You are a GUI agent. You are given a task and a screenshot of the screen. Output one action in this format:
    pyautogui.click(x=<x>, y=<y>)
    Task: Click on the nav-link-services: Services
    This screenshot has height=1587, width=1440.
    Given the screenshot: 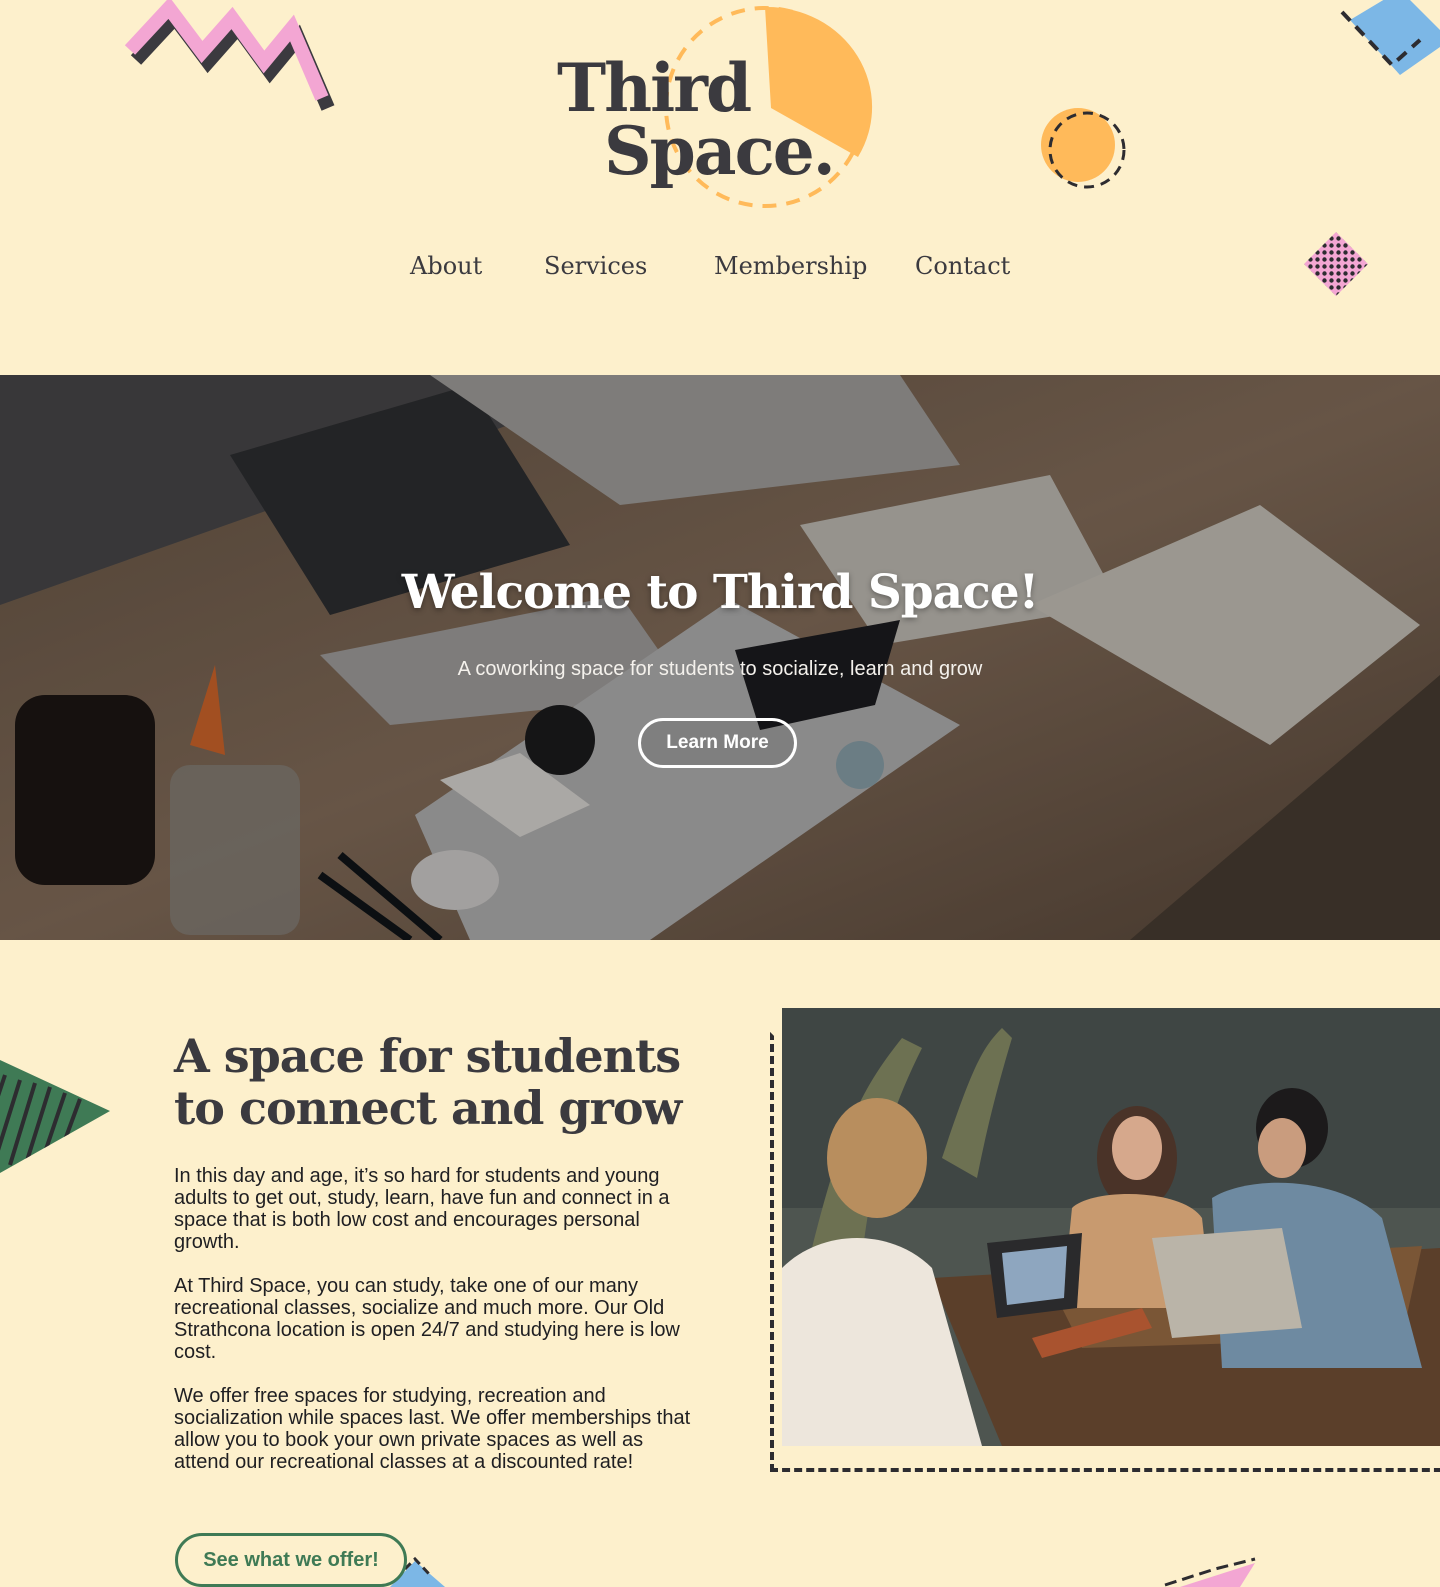 What is the action you would take?
    pyautogui.click(x=595, y=266)
    